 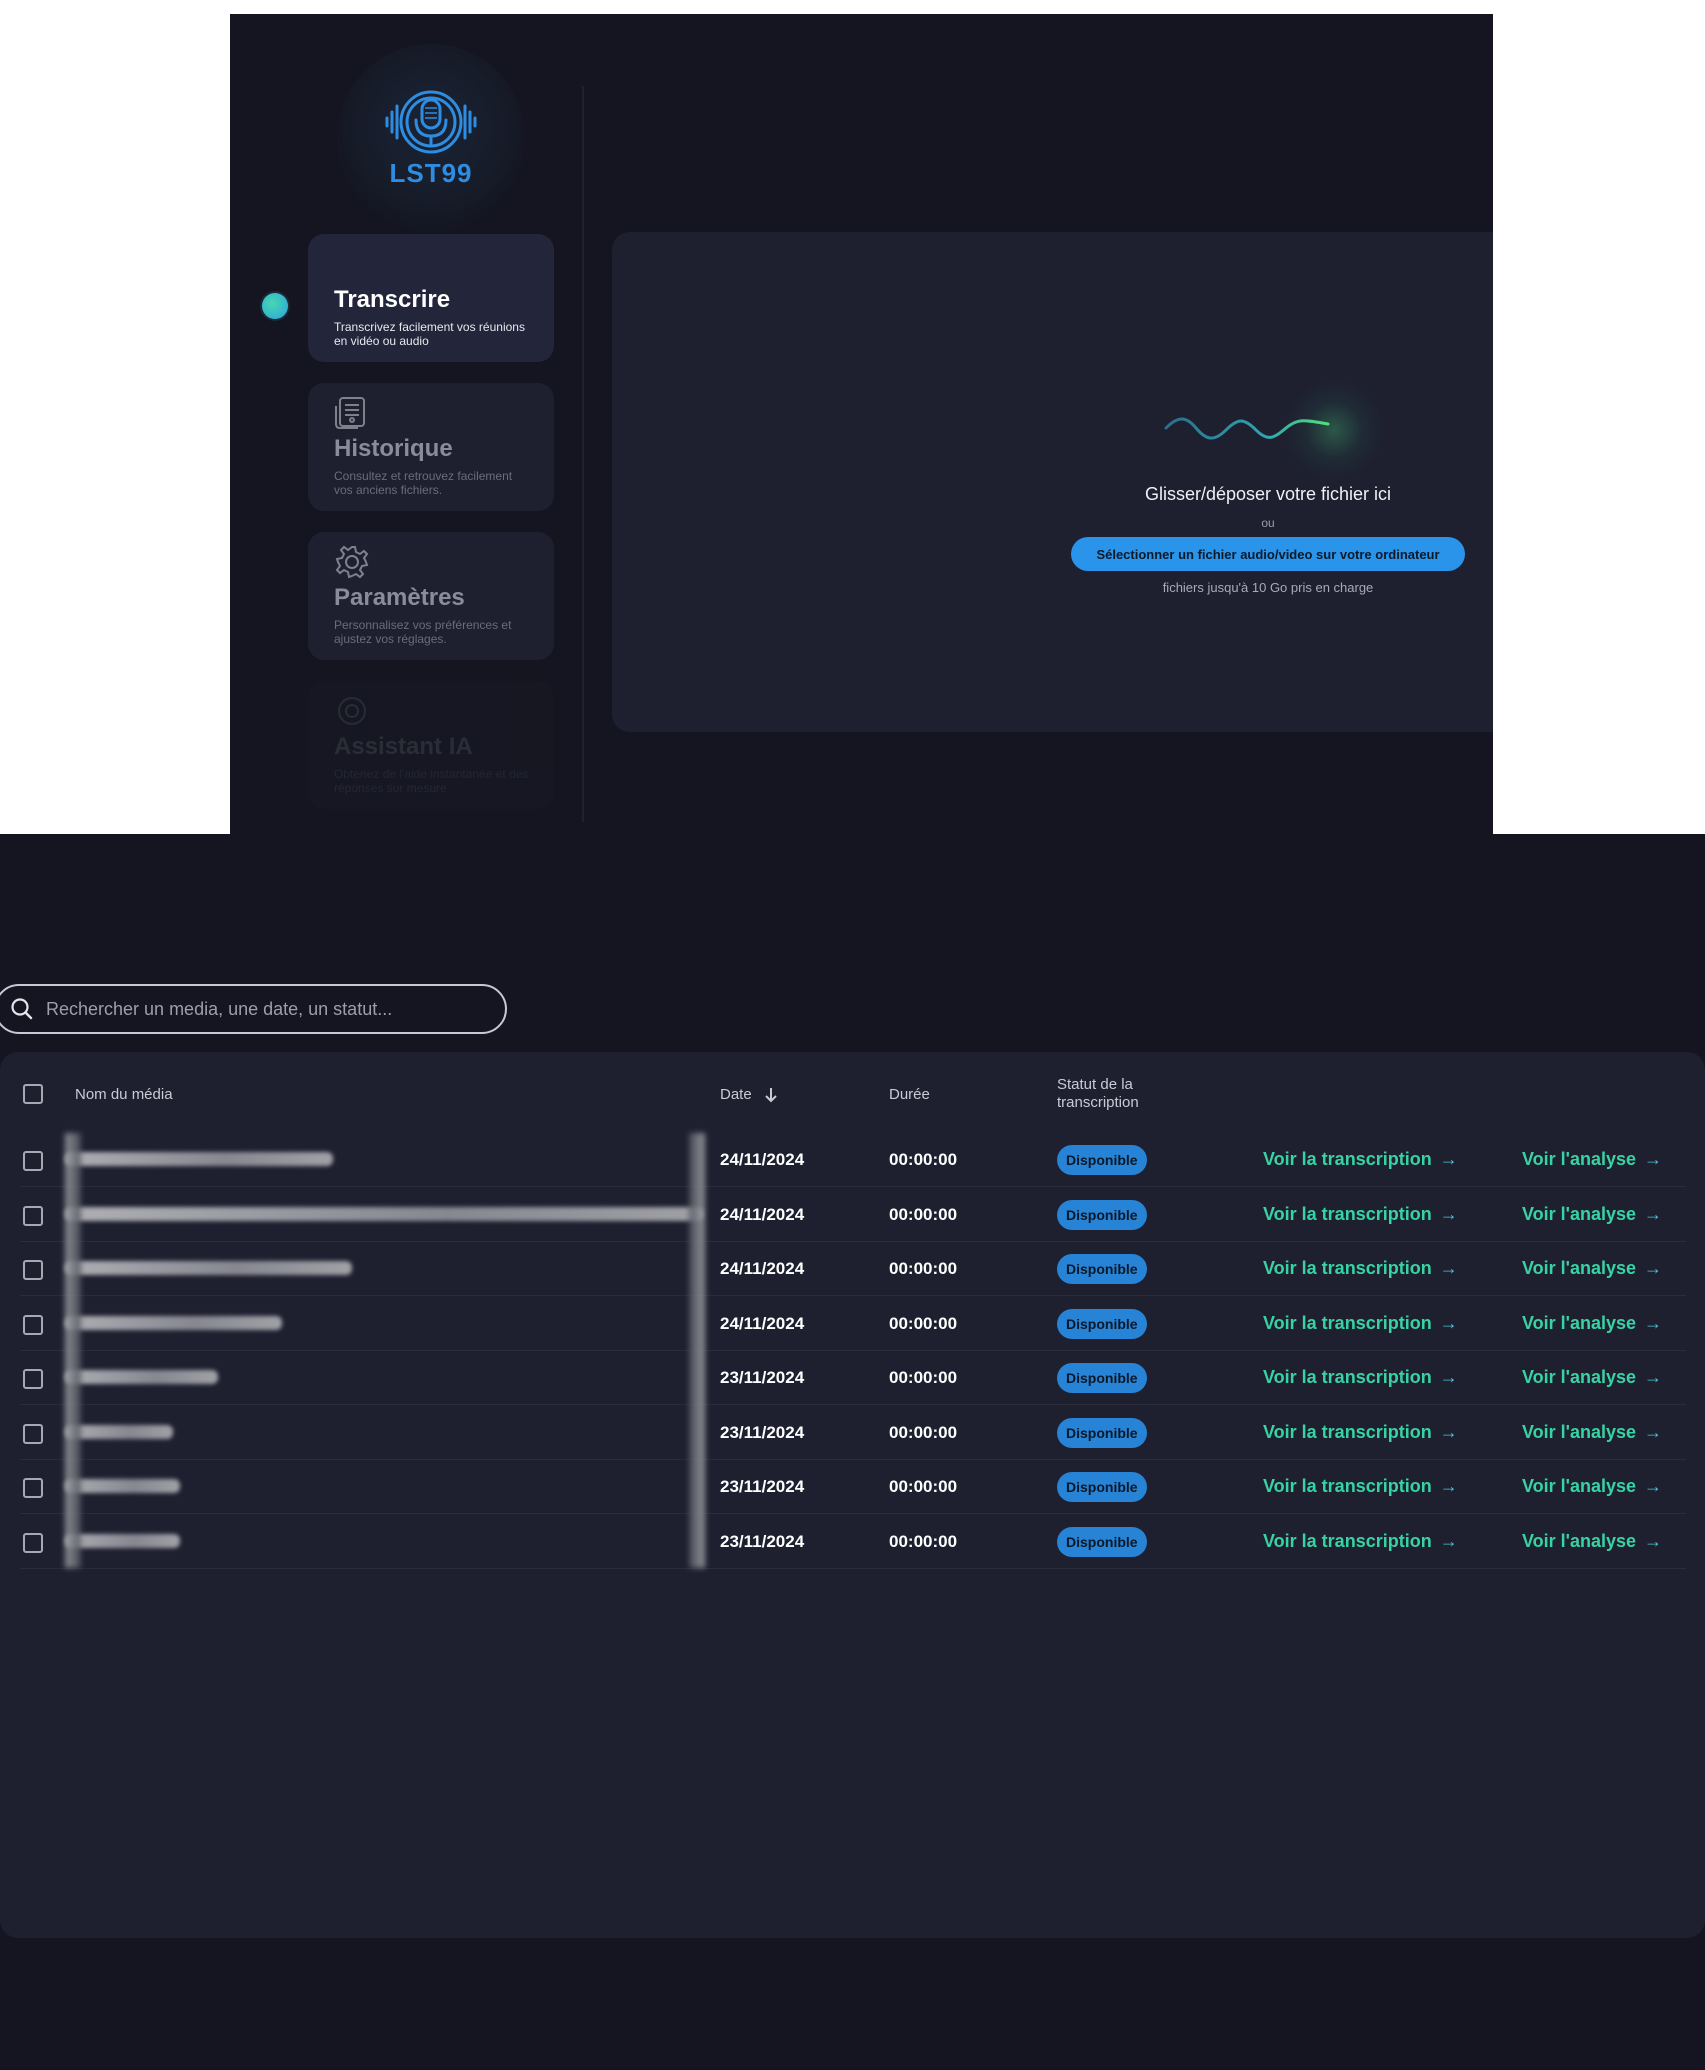 What do you see at coordinates (73, 1350) in the screenshot?
I see `redaction-edge-left` at bounding box center [73, 1350].